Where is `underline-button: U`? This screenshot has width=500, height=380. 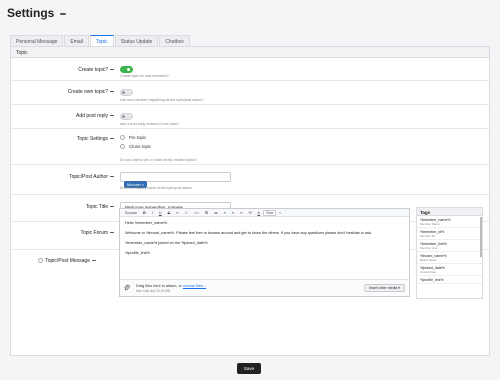
underline-button: U is located at coordinates (160, 213).